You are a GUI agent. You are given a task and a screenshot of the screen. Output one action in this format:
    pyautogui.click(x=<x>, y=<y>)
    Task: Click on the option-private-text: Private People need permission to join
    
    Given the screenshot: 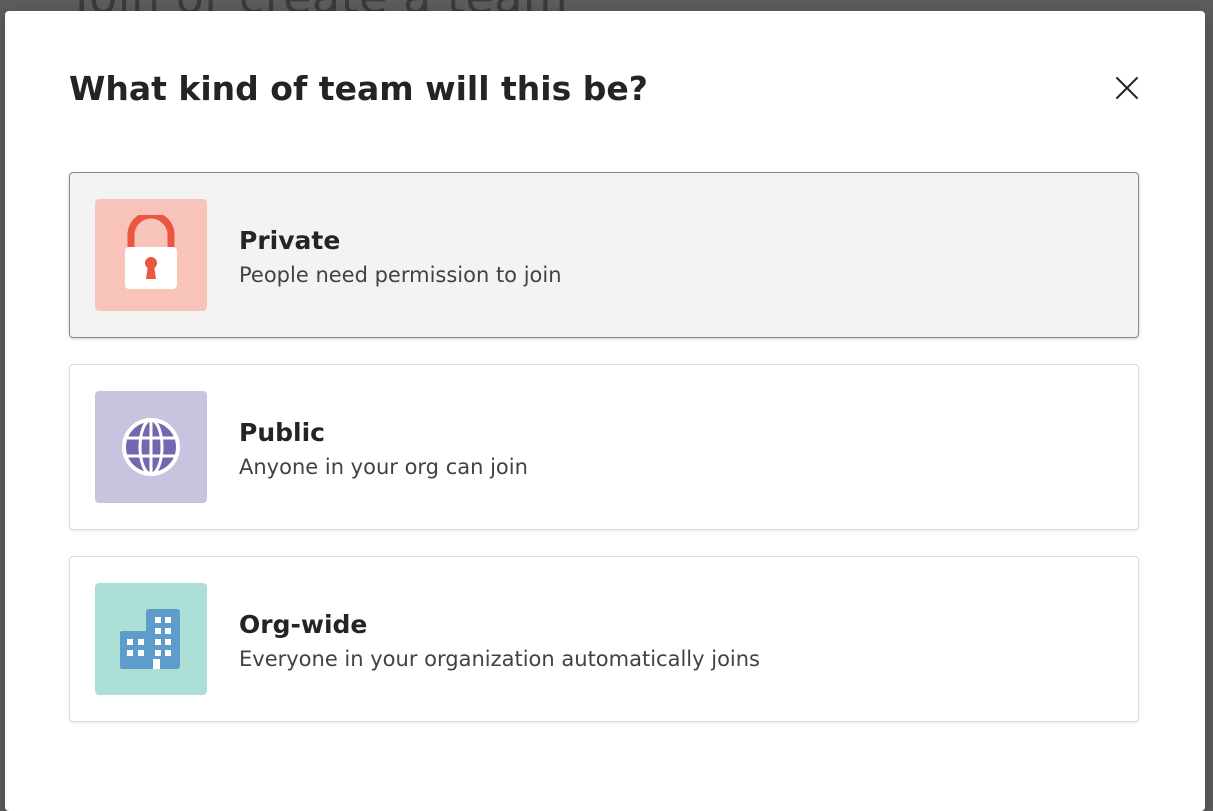 What is the action you would take?
    pyautogui.click(x=400, y=257)
    